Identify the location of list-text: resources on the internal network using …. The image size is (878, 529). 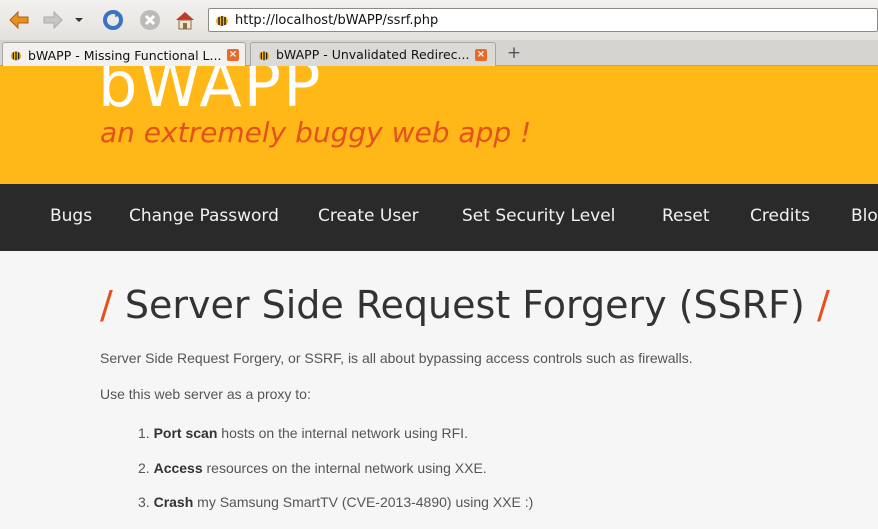
(344, 468).